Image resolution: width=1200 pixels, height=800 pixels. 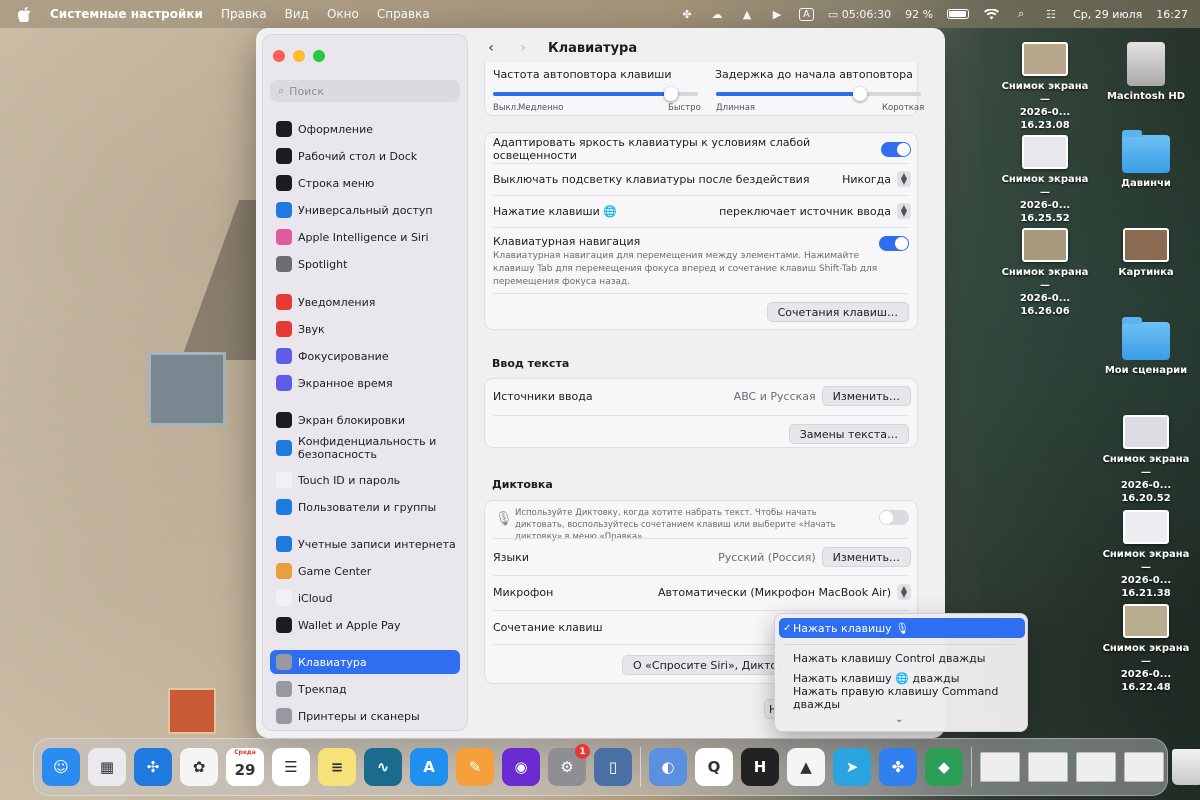 I want to click on desktop-icon: Снимок экрана — 2026-0... 16.22.48, so click(x=1146, y=649).